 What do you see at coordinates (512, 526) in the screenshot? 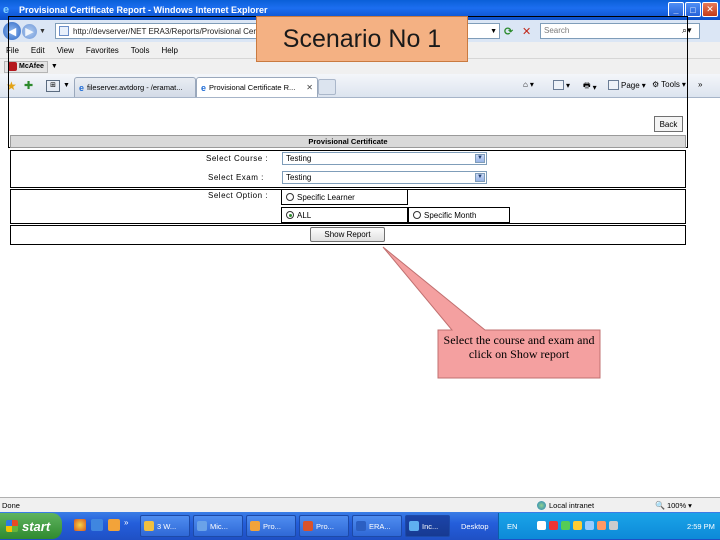
I see `language-indicator: EN` at bounding box center [512, 526].